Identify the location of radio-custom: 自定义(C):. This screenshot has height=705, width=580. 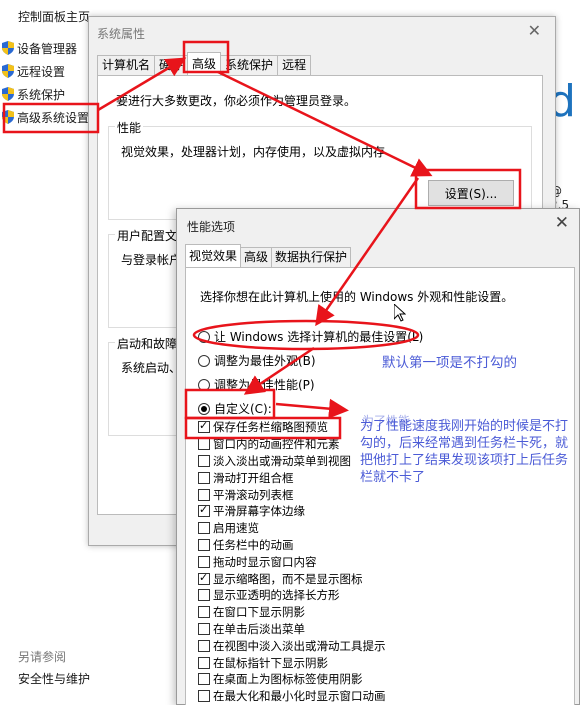
(235, 408).